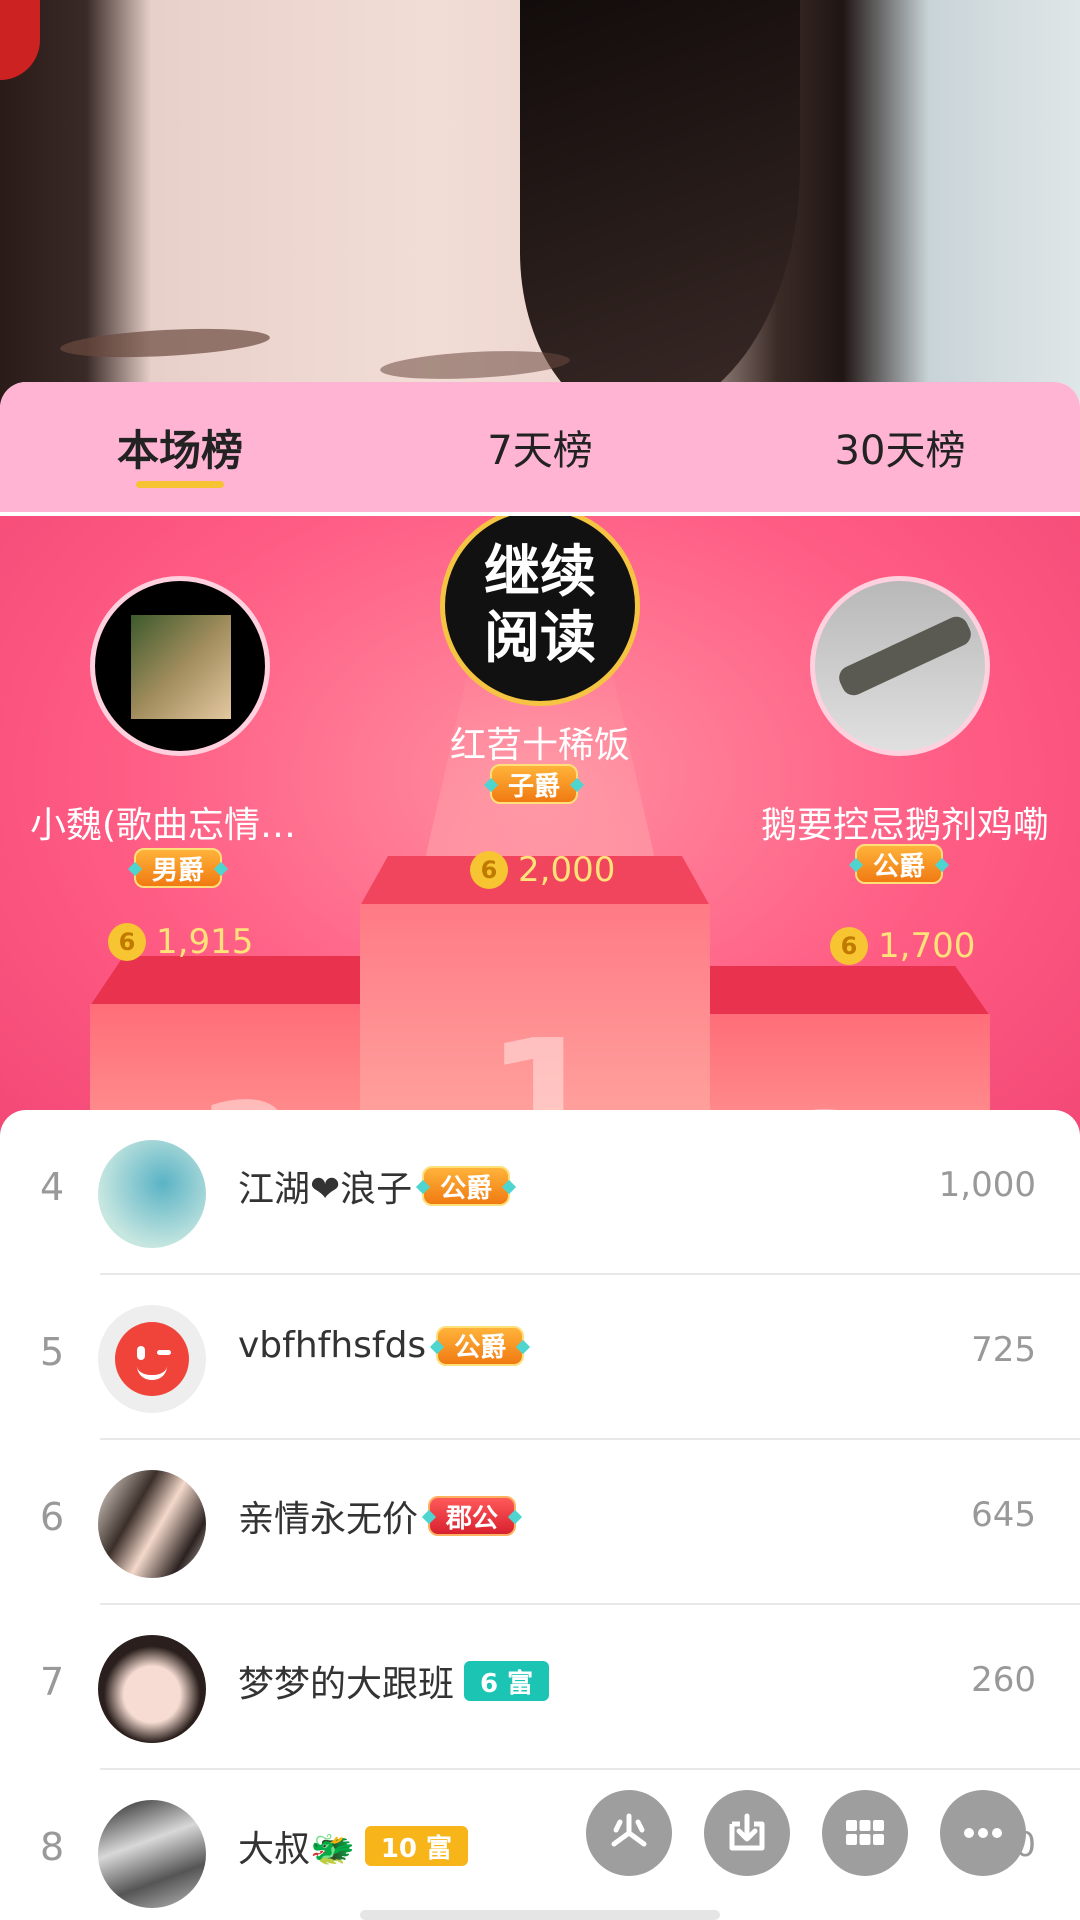 This screenshot has width=1080, height=1920. I want to click on user-name-wrap: 梦梦的大跟班 6 富, so click(394, 1681).